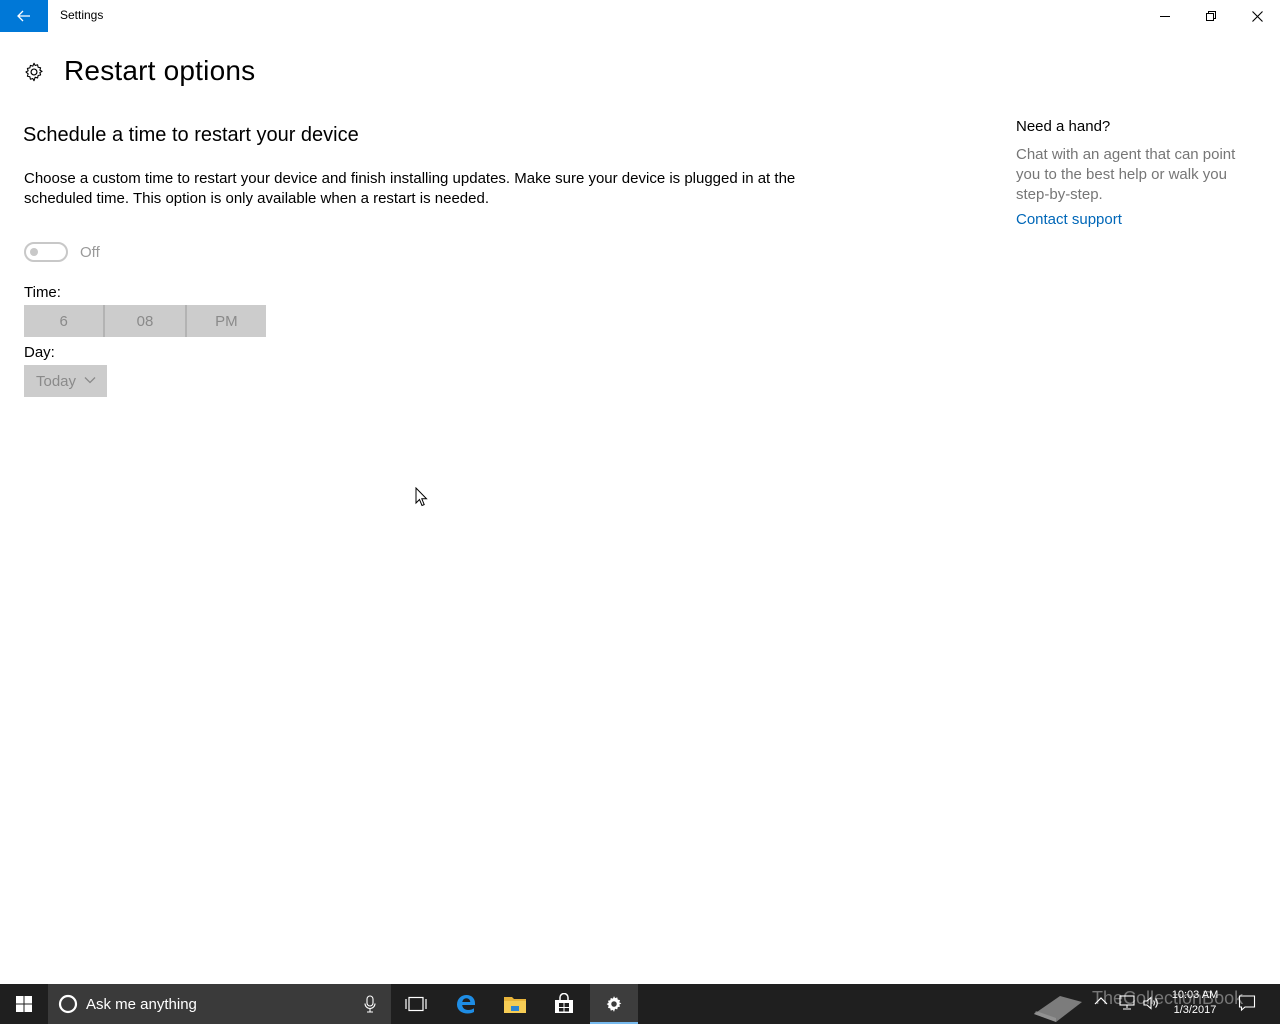 The image size is (1280, 1024). I want to click on close-button, so click(1257, 16).